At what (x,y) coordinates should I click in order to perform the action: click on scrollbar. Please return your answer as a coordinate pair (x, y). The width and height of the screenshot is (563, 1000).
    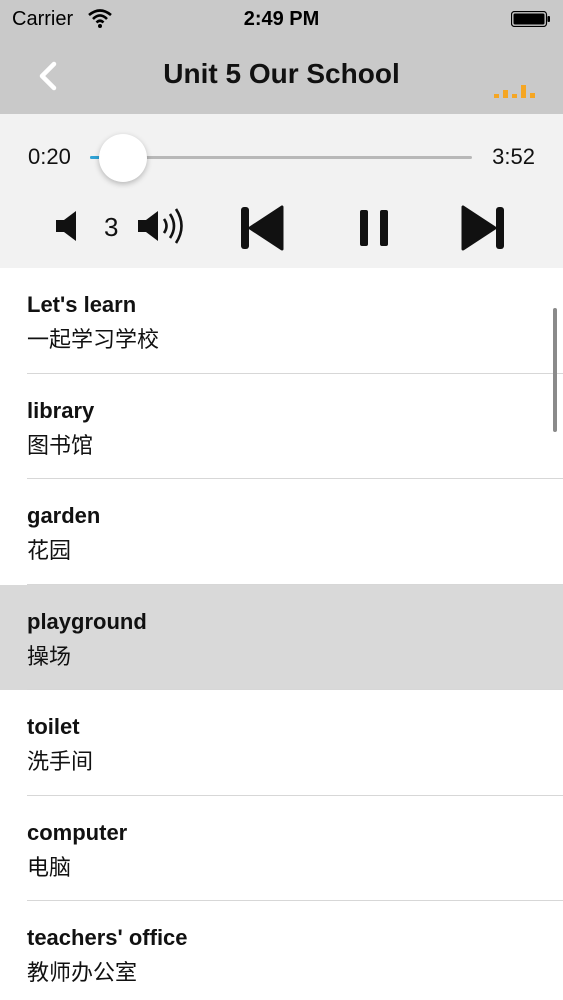
    Looking at the image, I should click on (555, 370).